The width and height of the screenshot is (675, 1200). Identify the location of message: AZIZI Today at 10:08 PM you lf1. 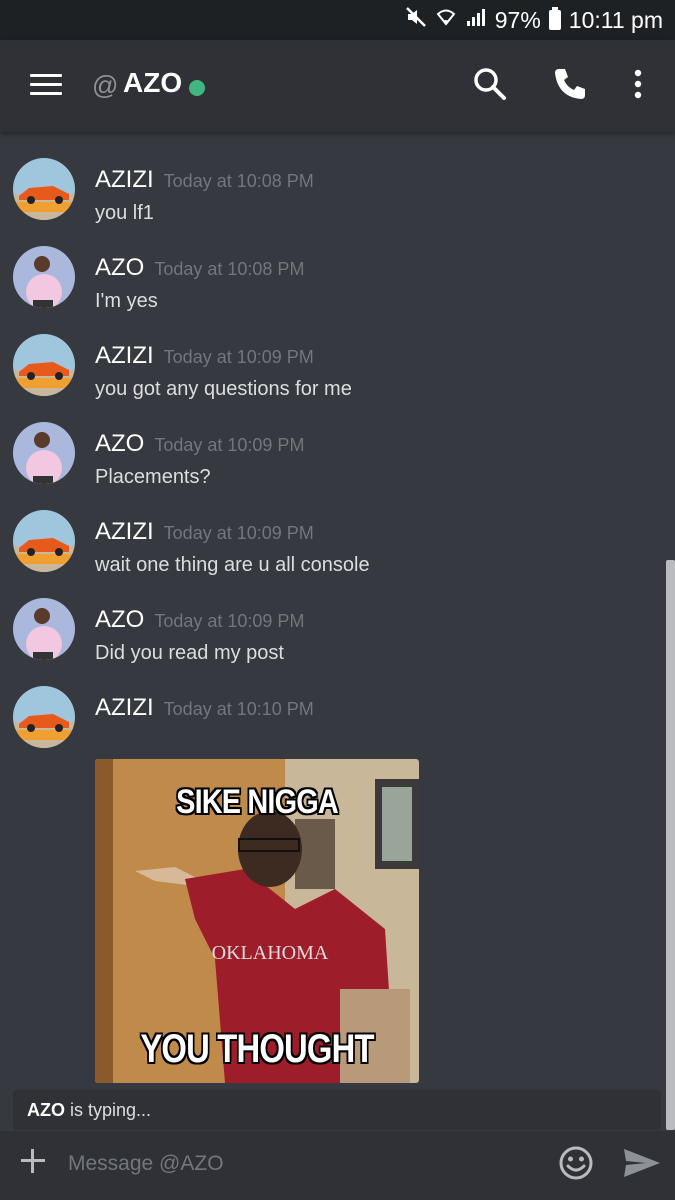
(337, 202).